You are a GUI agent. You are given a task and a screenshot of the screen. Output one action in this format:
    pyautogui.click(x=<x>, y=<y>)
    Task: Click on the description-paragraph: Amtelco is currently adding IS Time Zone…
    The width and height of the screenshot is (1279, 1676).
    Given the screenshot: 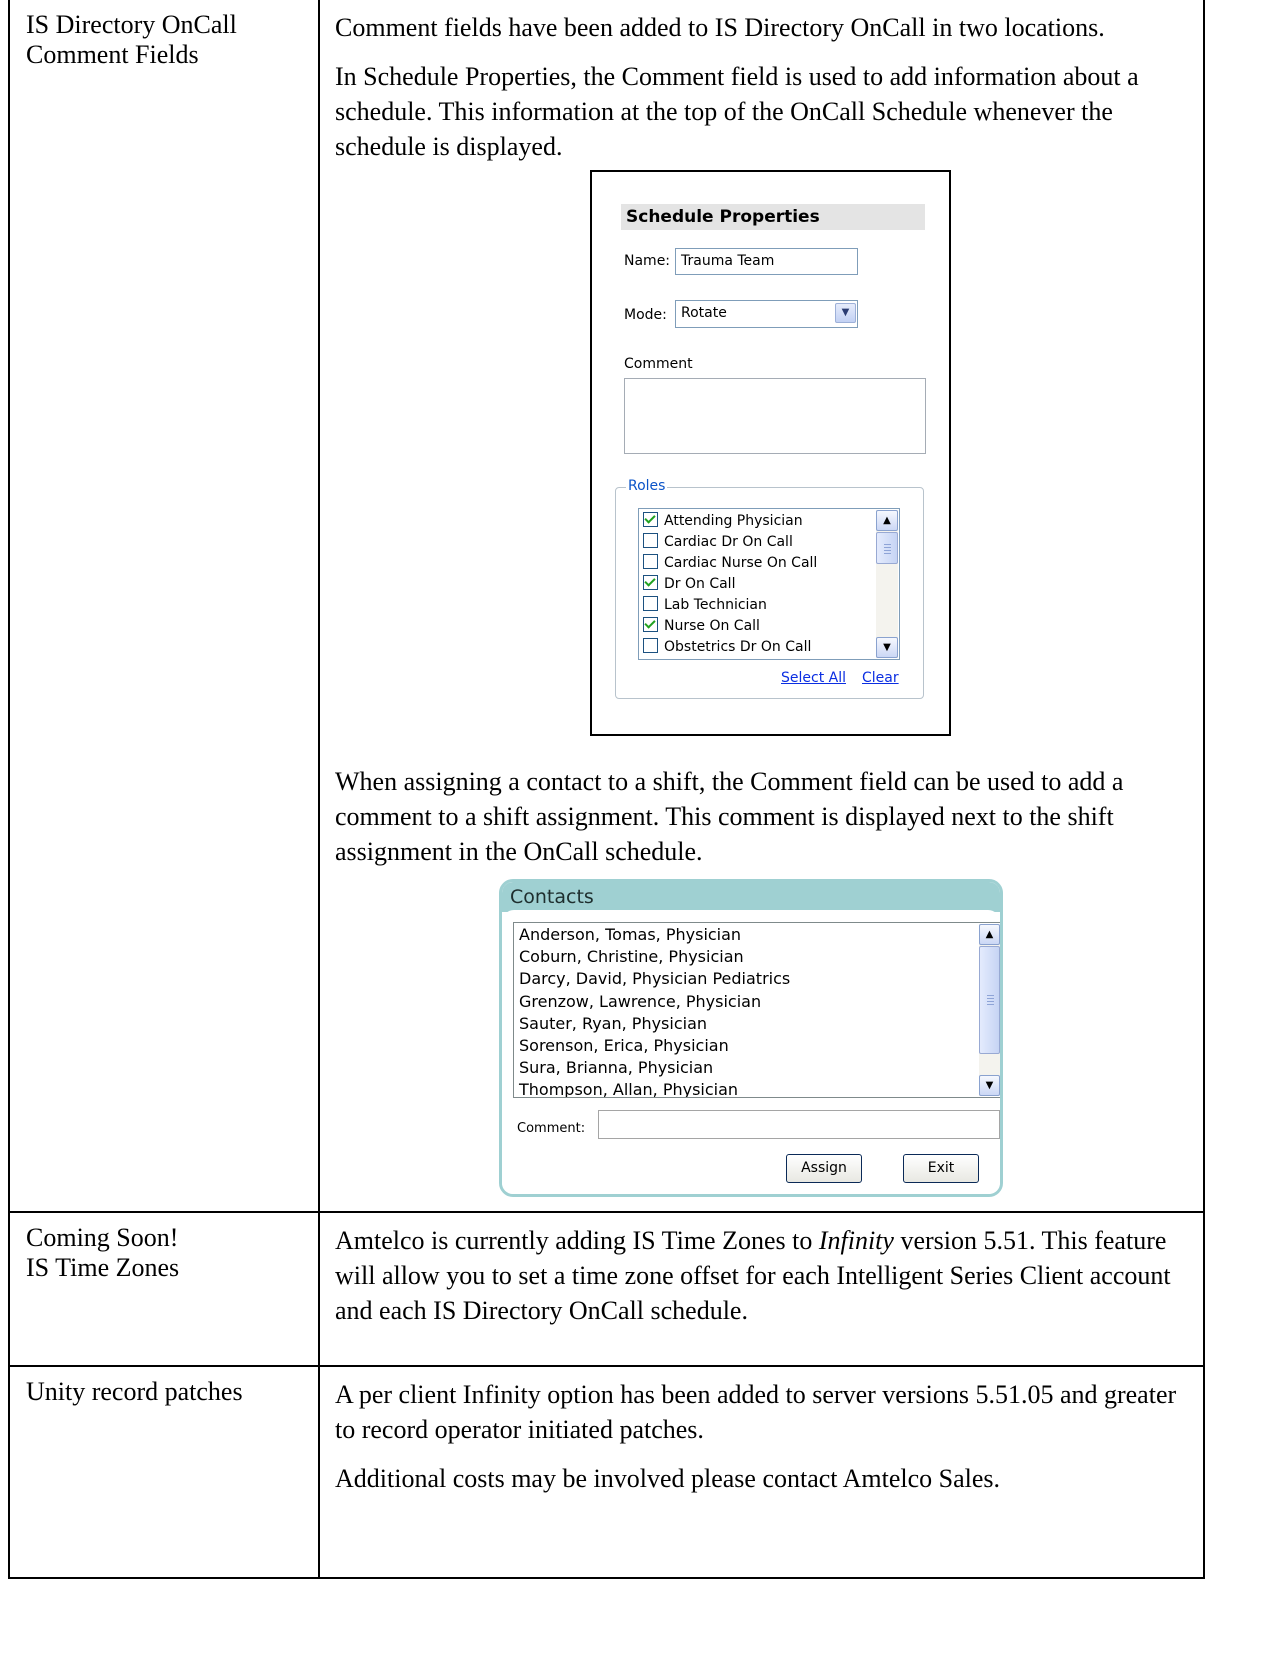 What is the action you would take?
    pyautogui.click(x=761, y=1275)
    